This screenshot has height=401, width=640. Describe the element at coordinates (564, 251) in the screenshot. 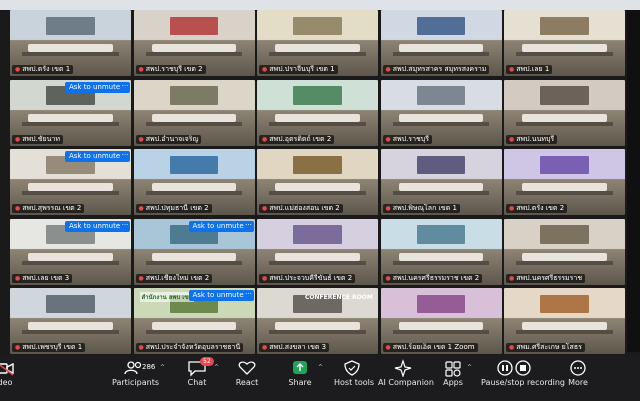

I see `participant-tile: ● สพป.นครศรีธรรมราช` at that location.